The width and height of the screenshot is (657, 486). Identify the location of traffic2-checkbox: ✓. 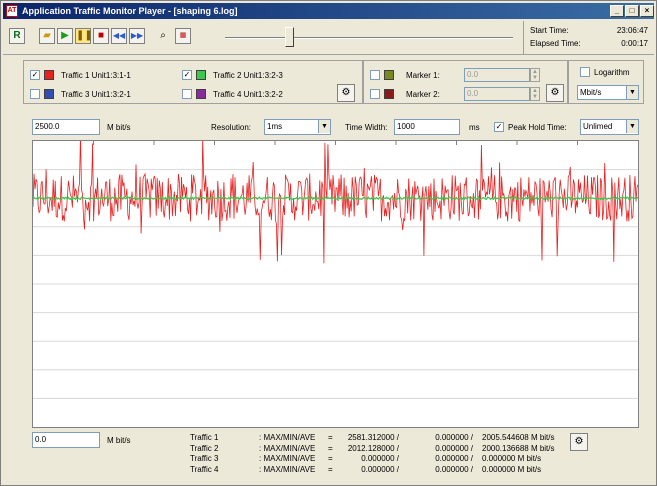
(187, 75).